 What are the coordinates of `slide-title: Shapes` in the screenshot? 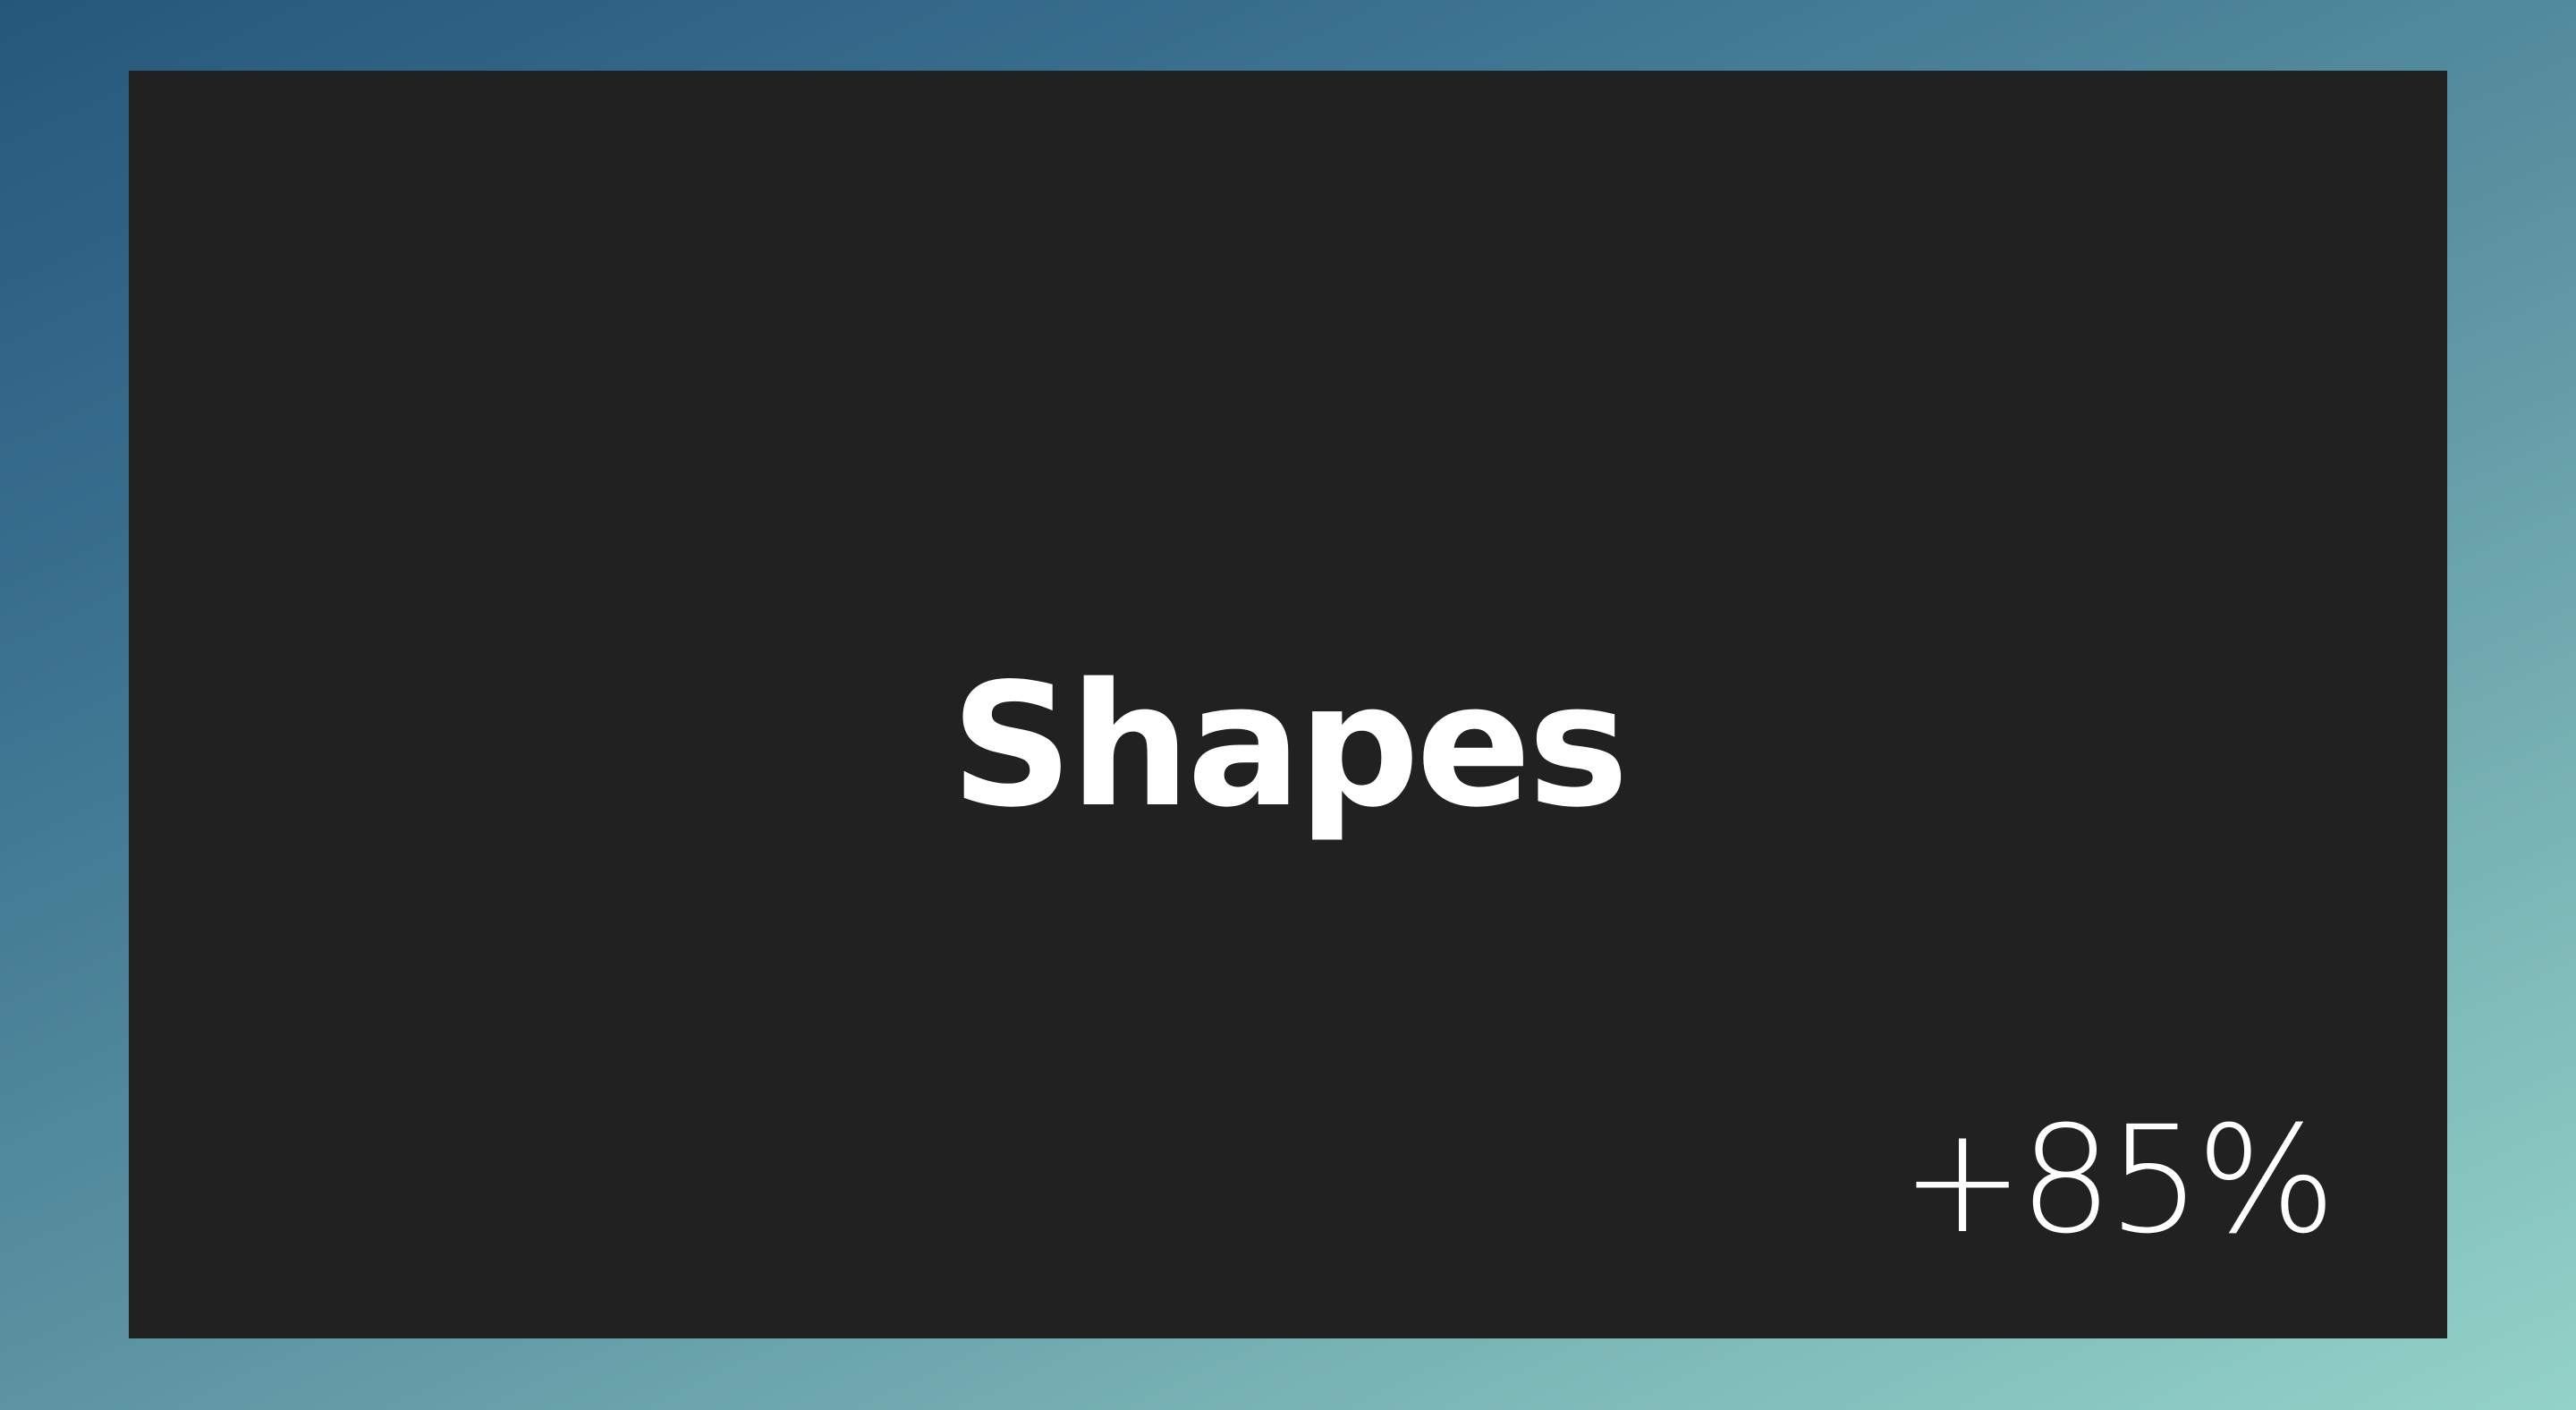 It's located at (1289, 746).